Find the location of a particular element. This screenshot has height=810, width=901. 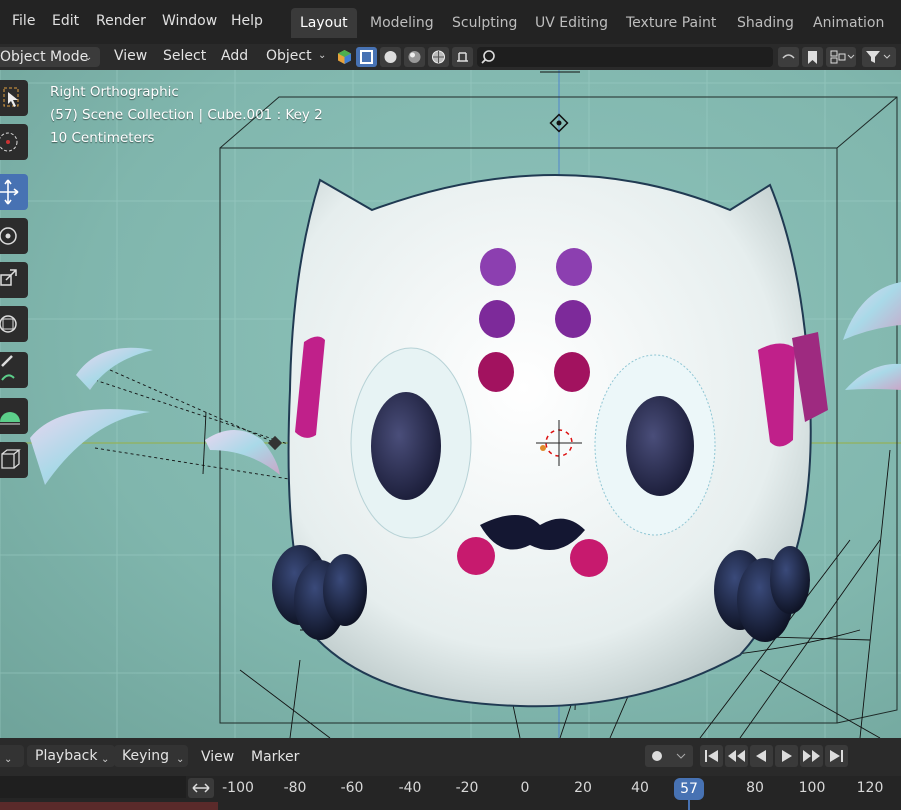

timeline-view-menu: View is located at coordinates (217, 757).